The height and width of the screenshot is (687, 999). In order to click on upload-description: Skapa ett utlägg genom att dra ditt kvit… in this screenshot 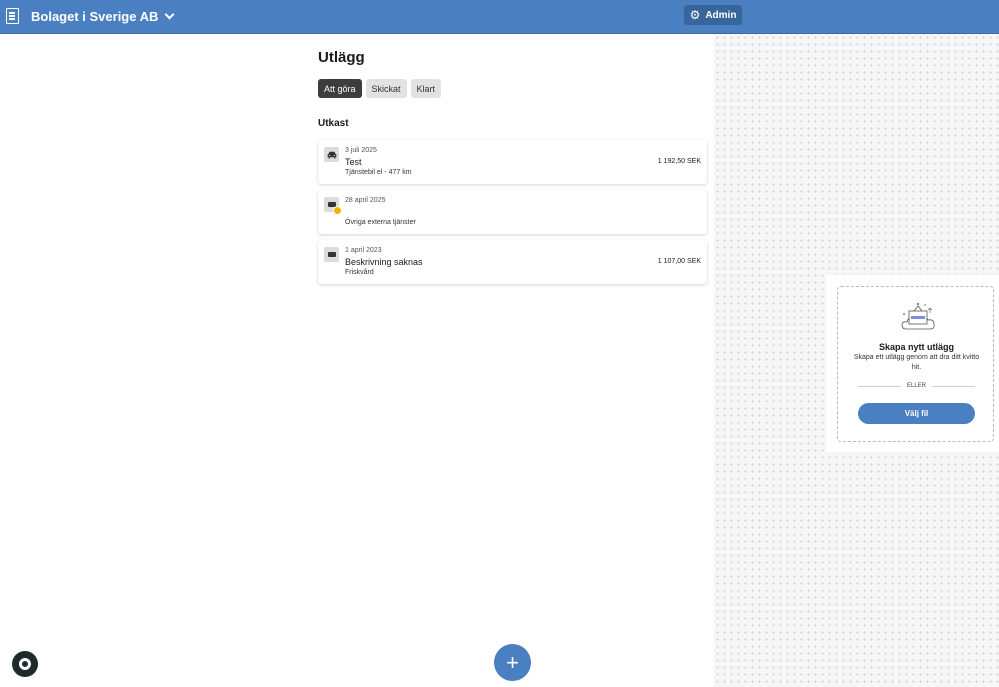, I will do `click(916, 362)`.